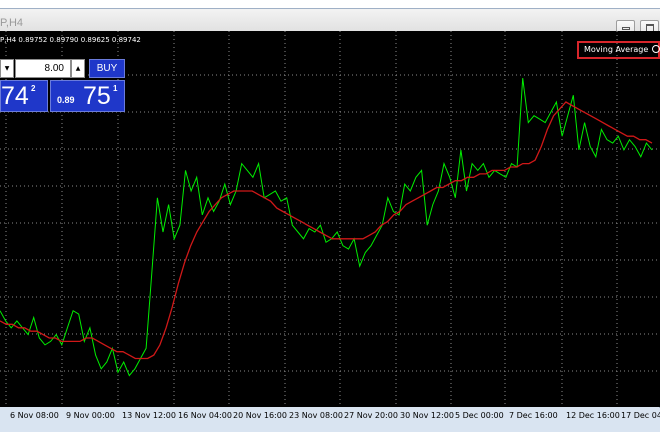 The image size is (660, 440). I want to click on moving-average-label-text: Moving Average, so click(616, 49).